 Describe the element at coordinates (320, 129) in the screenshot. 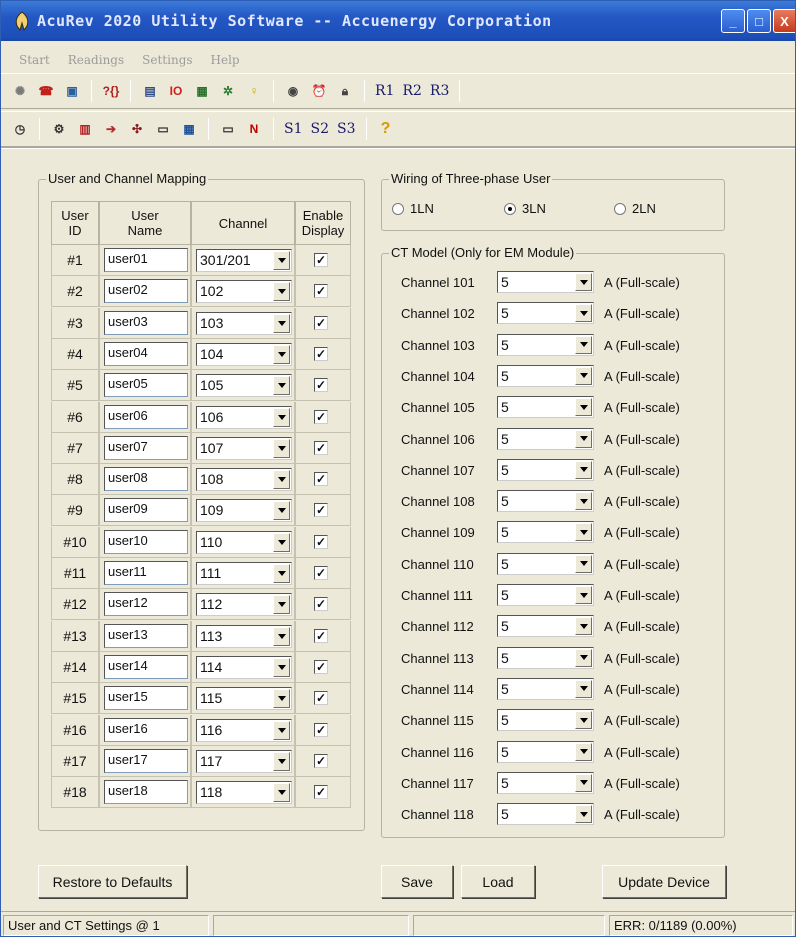

I see `s2-button: S2` at that location.